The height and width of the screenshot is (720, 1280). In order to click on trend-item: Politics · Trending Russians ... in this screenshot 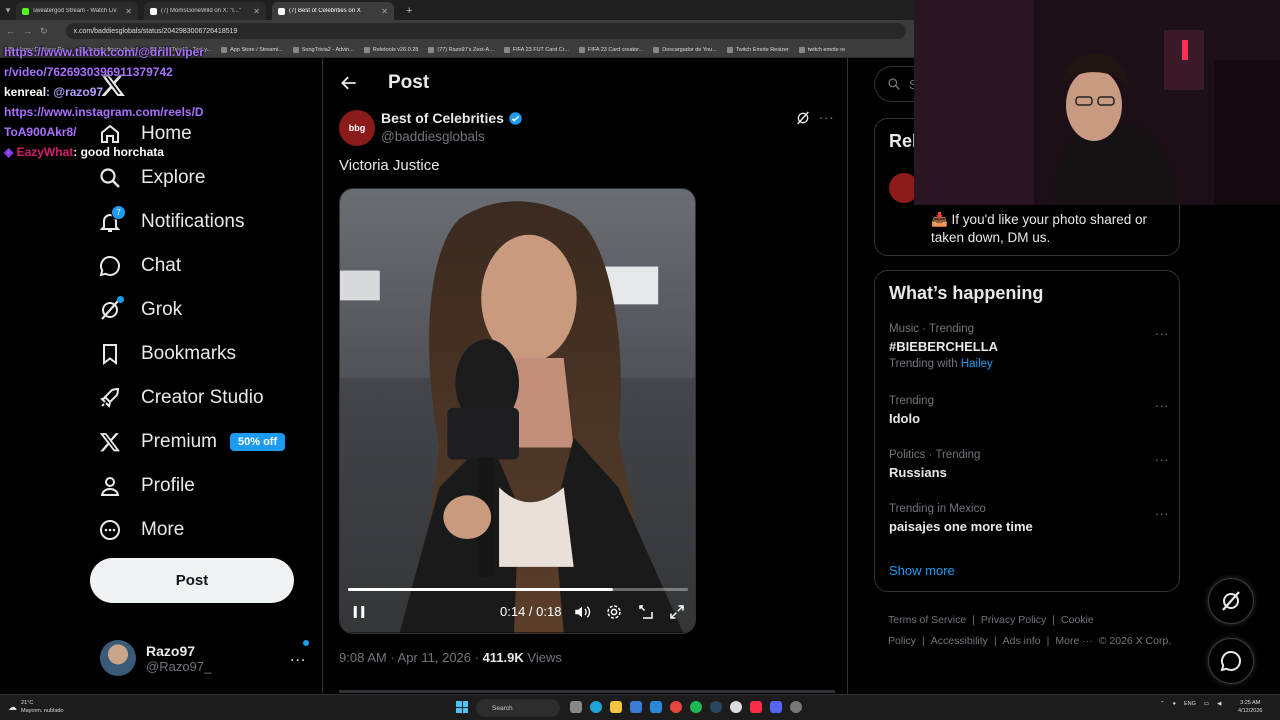, I will do `click(1029, 464)`.